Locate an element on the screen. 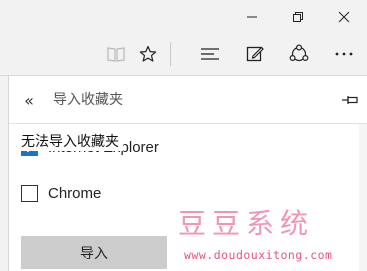 This screenshot has height=271, width=367. pin-pane-button is located at coordinates (350, 100).